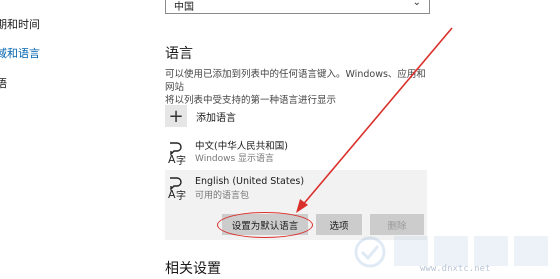 The height and width of the screenshot is (279, 560). Describe the element at coordinates (455, 269) in the screenshot. I see `watermark-text: www.dnxtc.net` at that location.